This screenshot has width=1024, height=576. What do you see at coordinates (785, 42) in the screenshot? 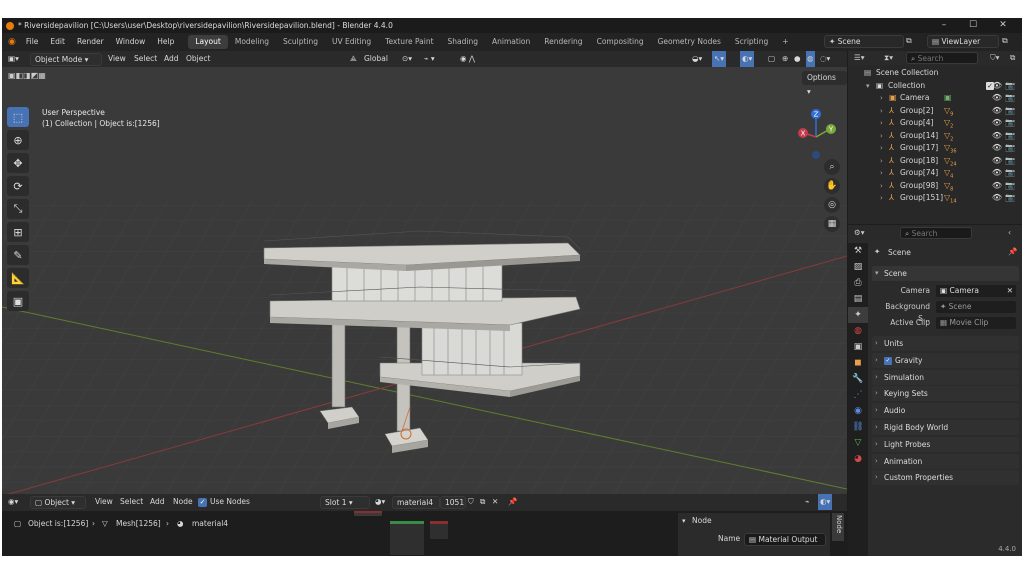
I see `add-workspace-button: +` at bounding box center [785, 42].